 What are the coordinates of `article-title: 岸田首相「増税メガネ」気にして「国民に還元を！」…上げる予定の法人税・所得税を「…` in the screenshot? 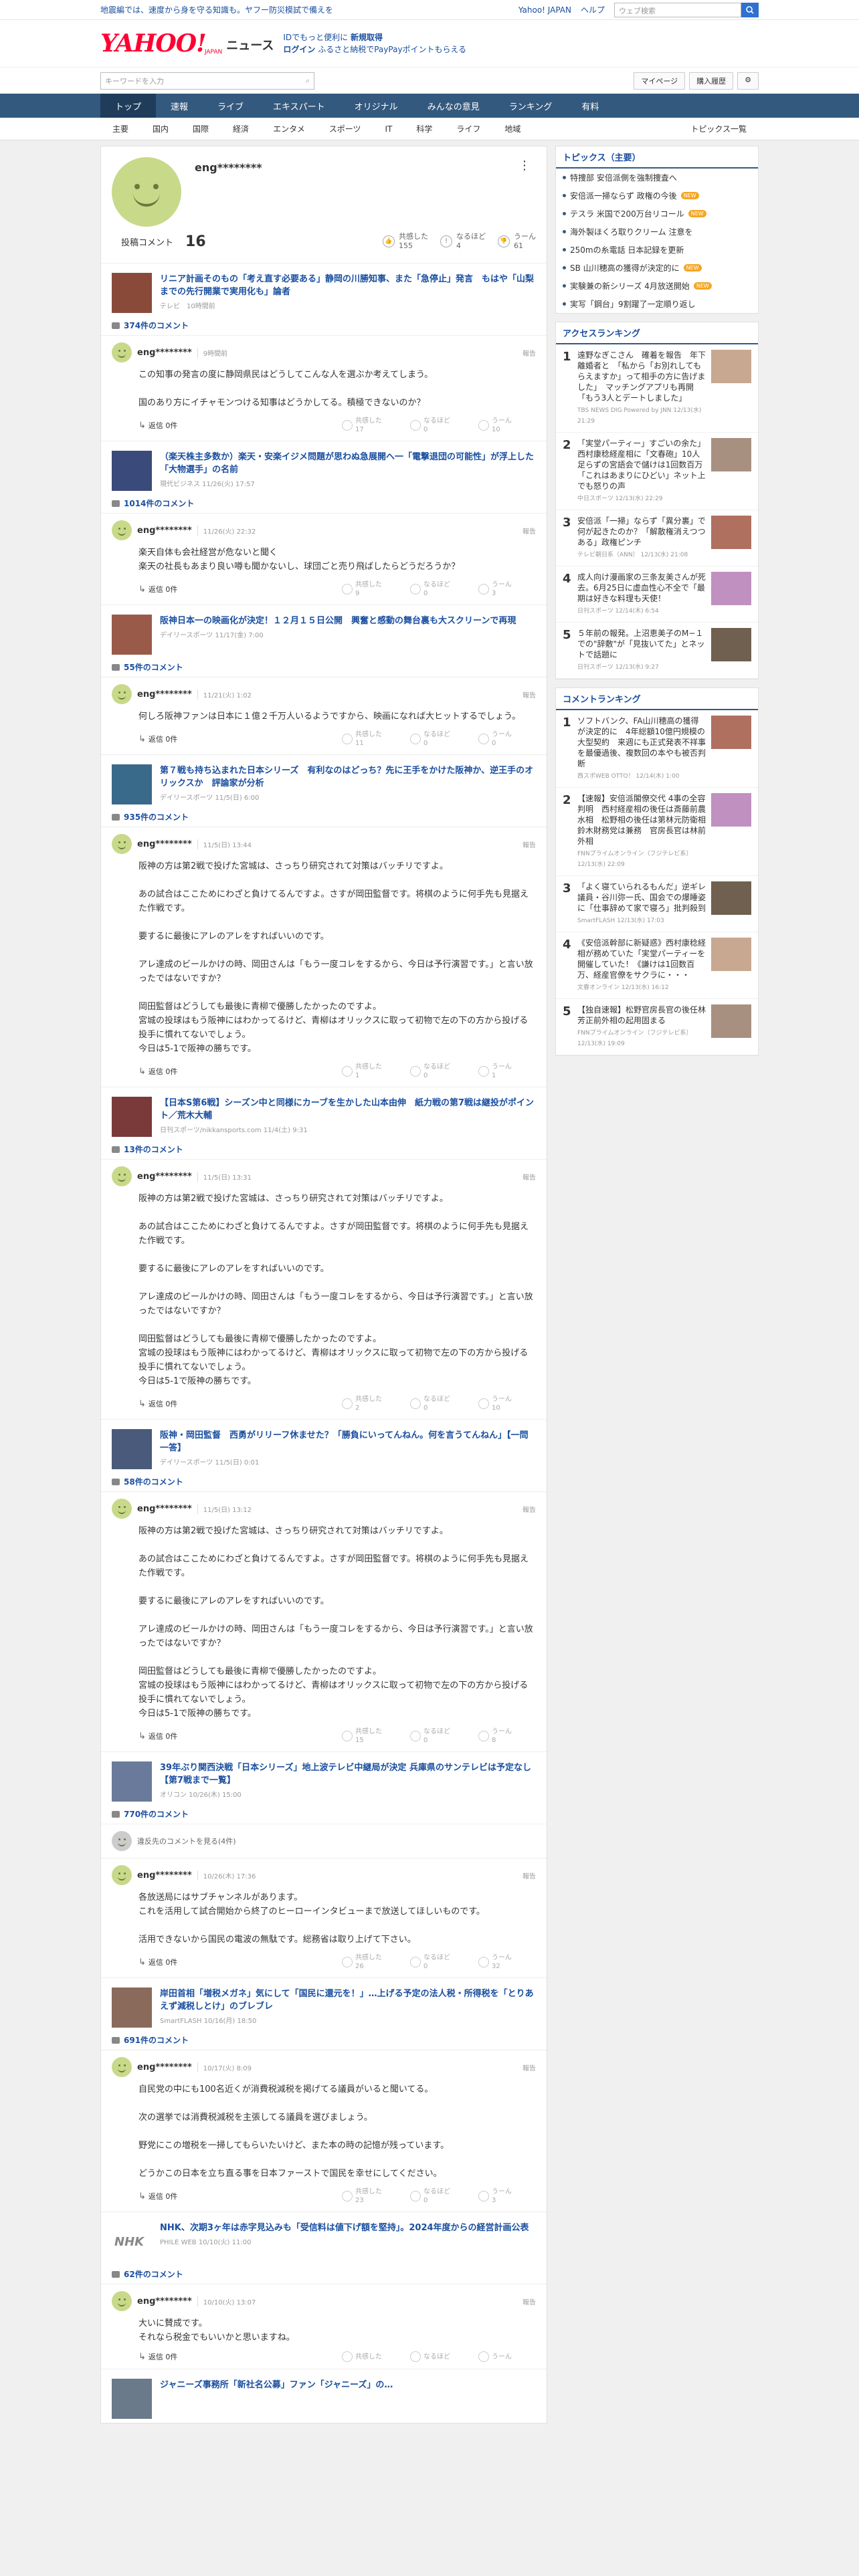 It's located at (348, 2001).